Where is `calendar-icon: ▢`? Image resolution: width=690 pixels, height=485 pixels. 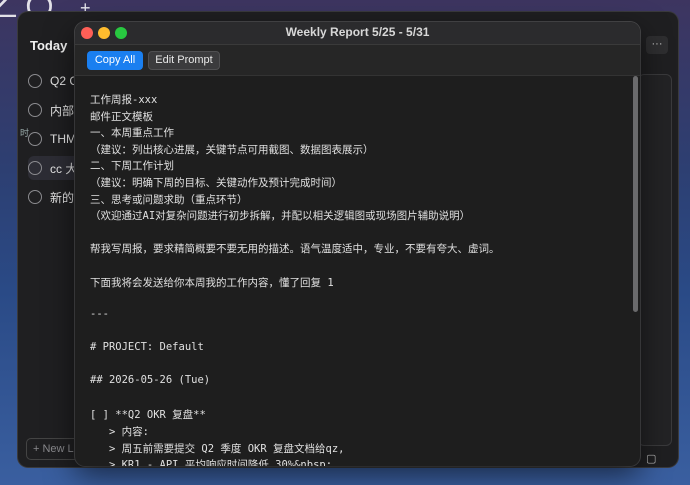 calendar-icon: ▢ is located at coordinates (651, 458).